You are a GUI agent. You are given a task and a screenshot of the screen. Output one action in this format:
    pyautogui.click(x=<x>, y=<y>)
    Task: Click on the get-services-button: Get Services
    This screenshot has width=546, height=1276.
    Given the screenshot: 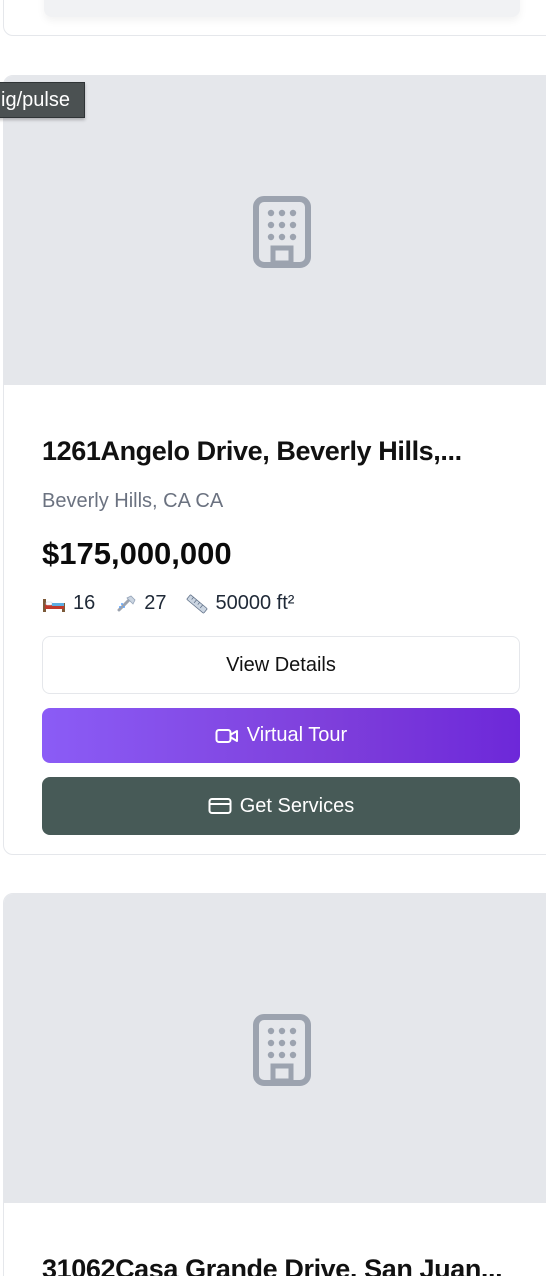 What is the action you would take?
    pyautogui.click(x=281, y=806)
    